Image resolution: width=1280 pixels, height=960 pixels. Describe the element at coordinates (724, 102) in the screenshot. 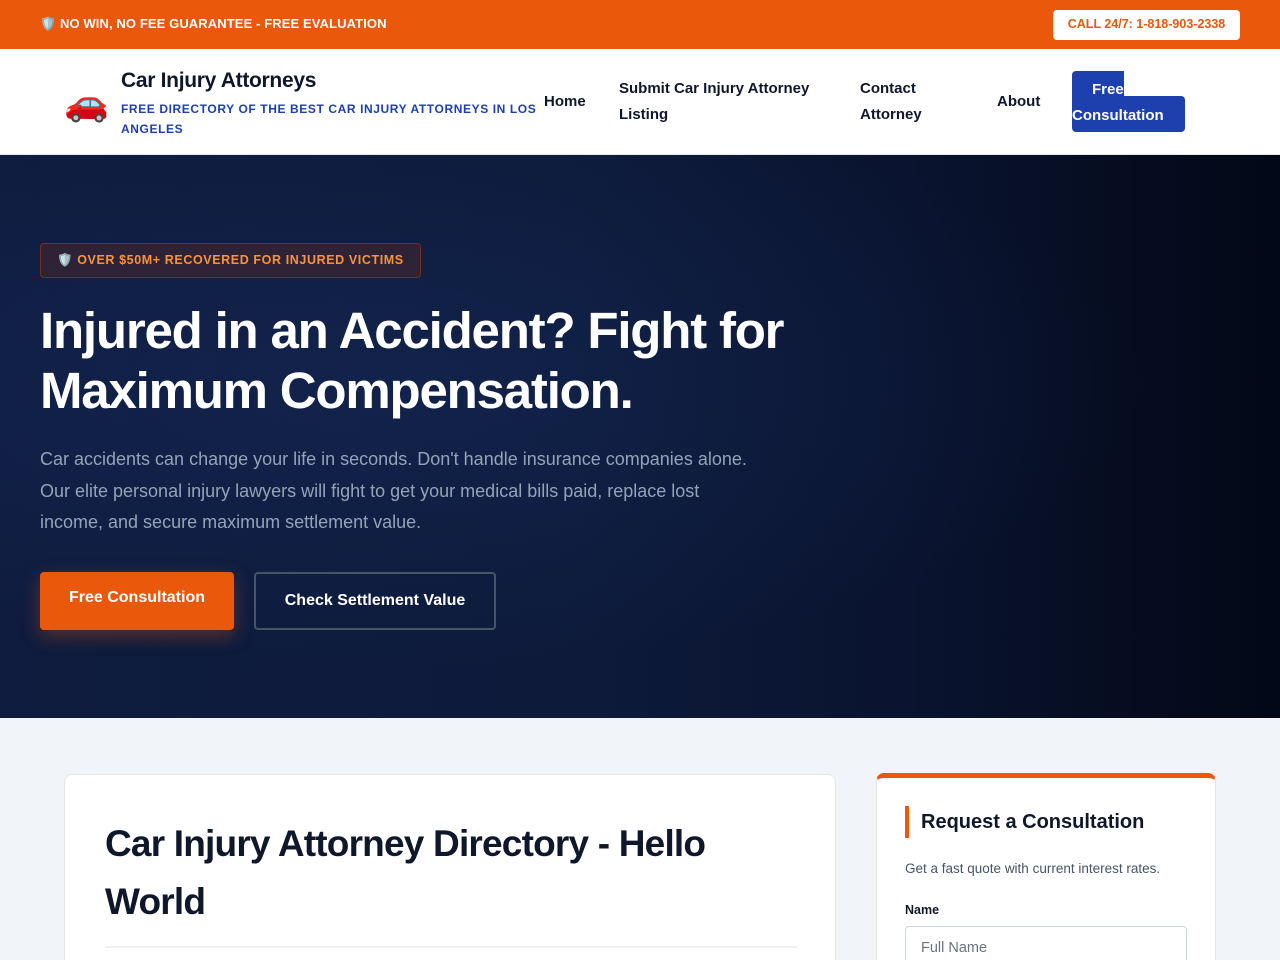

I see `nav-submit-listing: Submit Car Injury Attorney Listing` at that location.